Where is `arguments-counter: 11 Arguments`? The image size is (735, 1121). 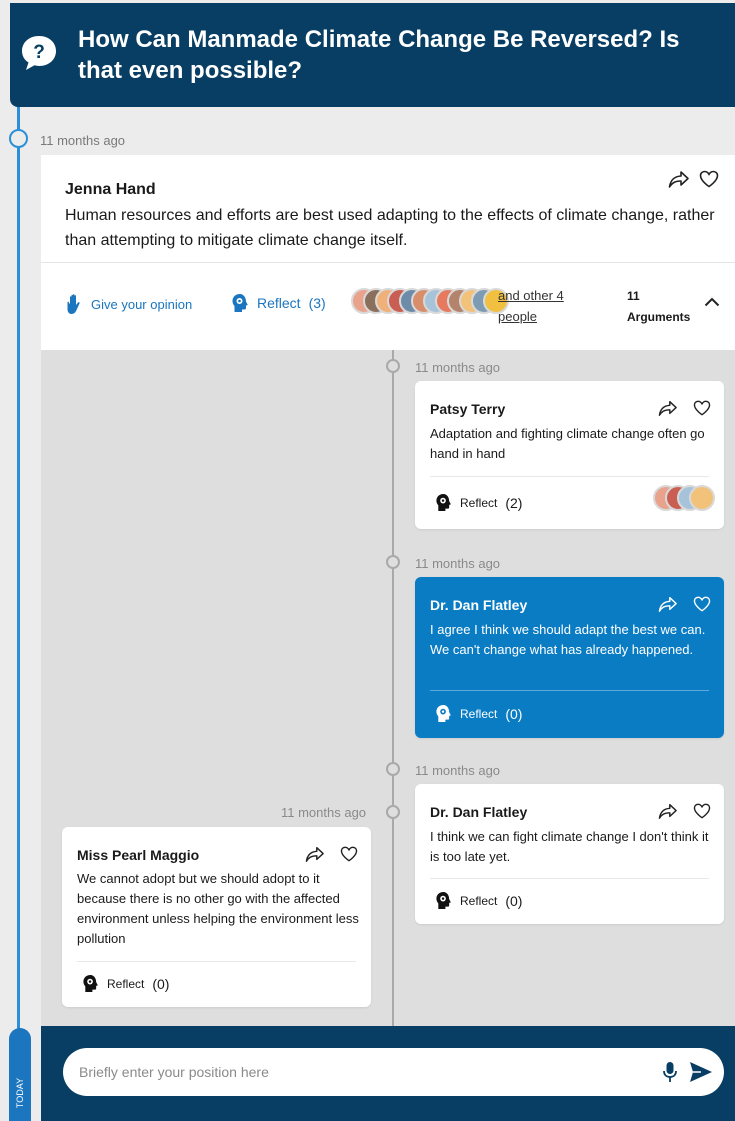
arguments-counter: 11 Arguments is located at coordinates (658, 307).